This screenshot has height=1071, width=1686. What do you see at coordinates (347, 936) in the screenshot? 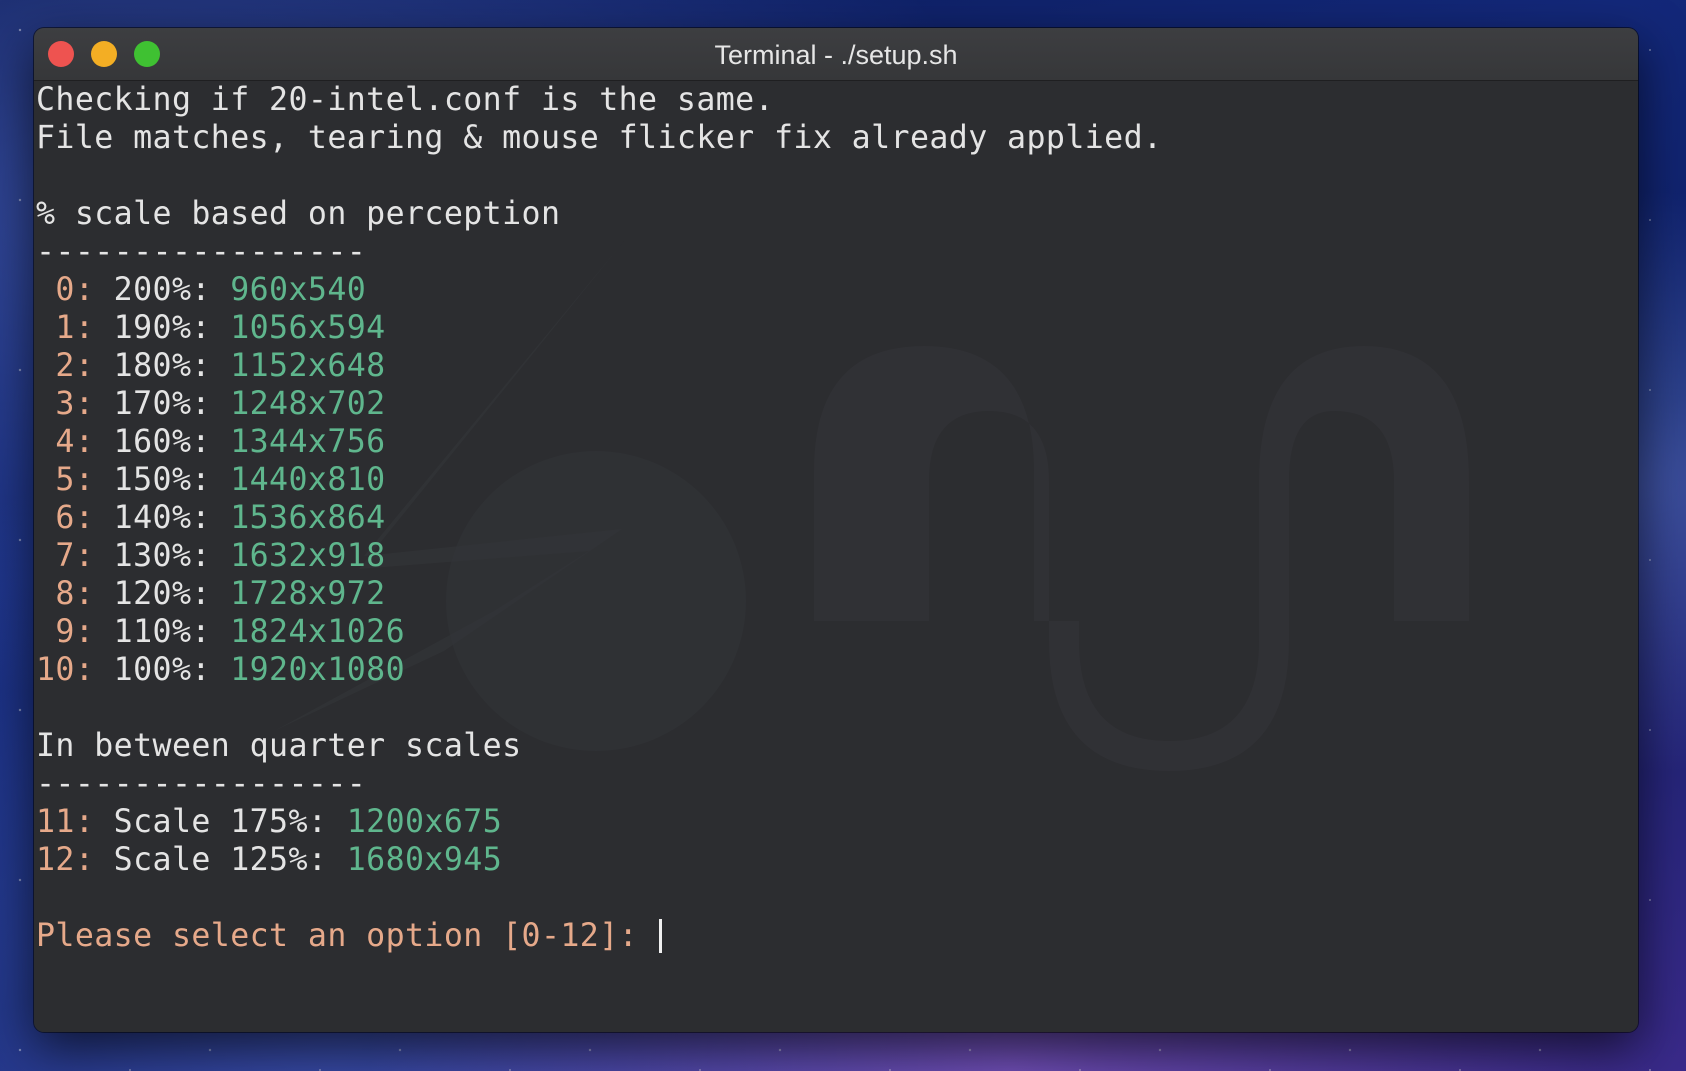
I see `input-prompt: Please select an option [0-12]:` at bounding box center [347, 936].